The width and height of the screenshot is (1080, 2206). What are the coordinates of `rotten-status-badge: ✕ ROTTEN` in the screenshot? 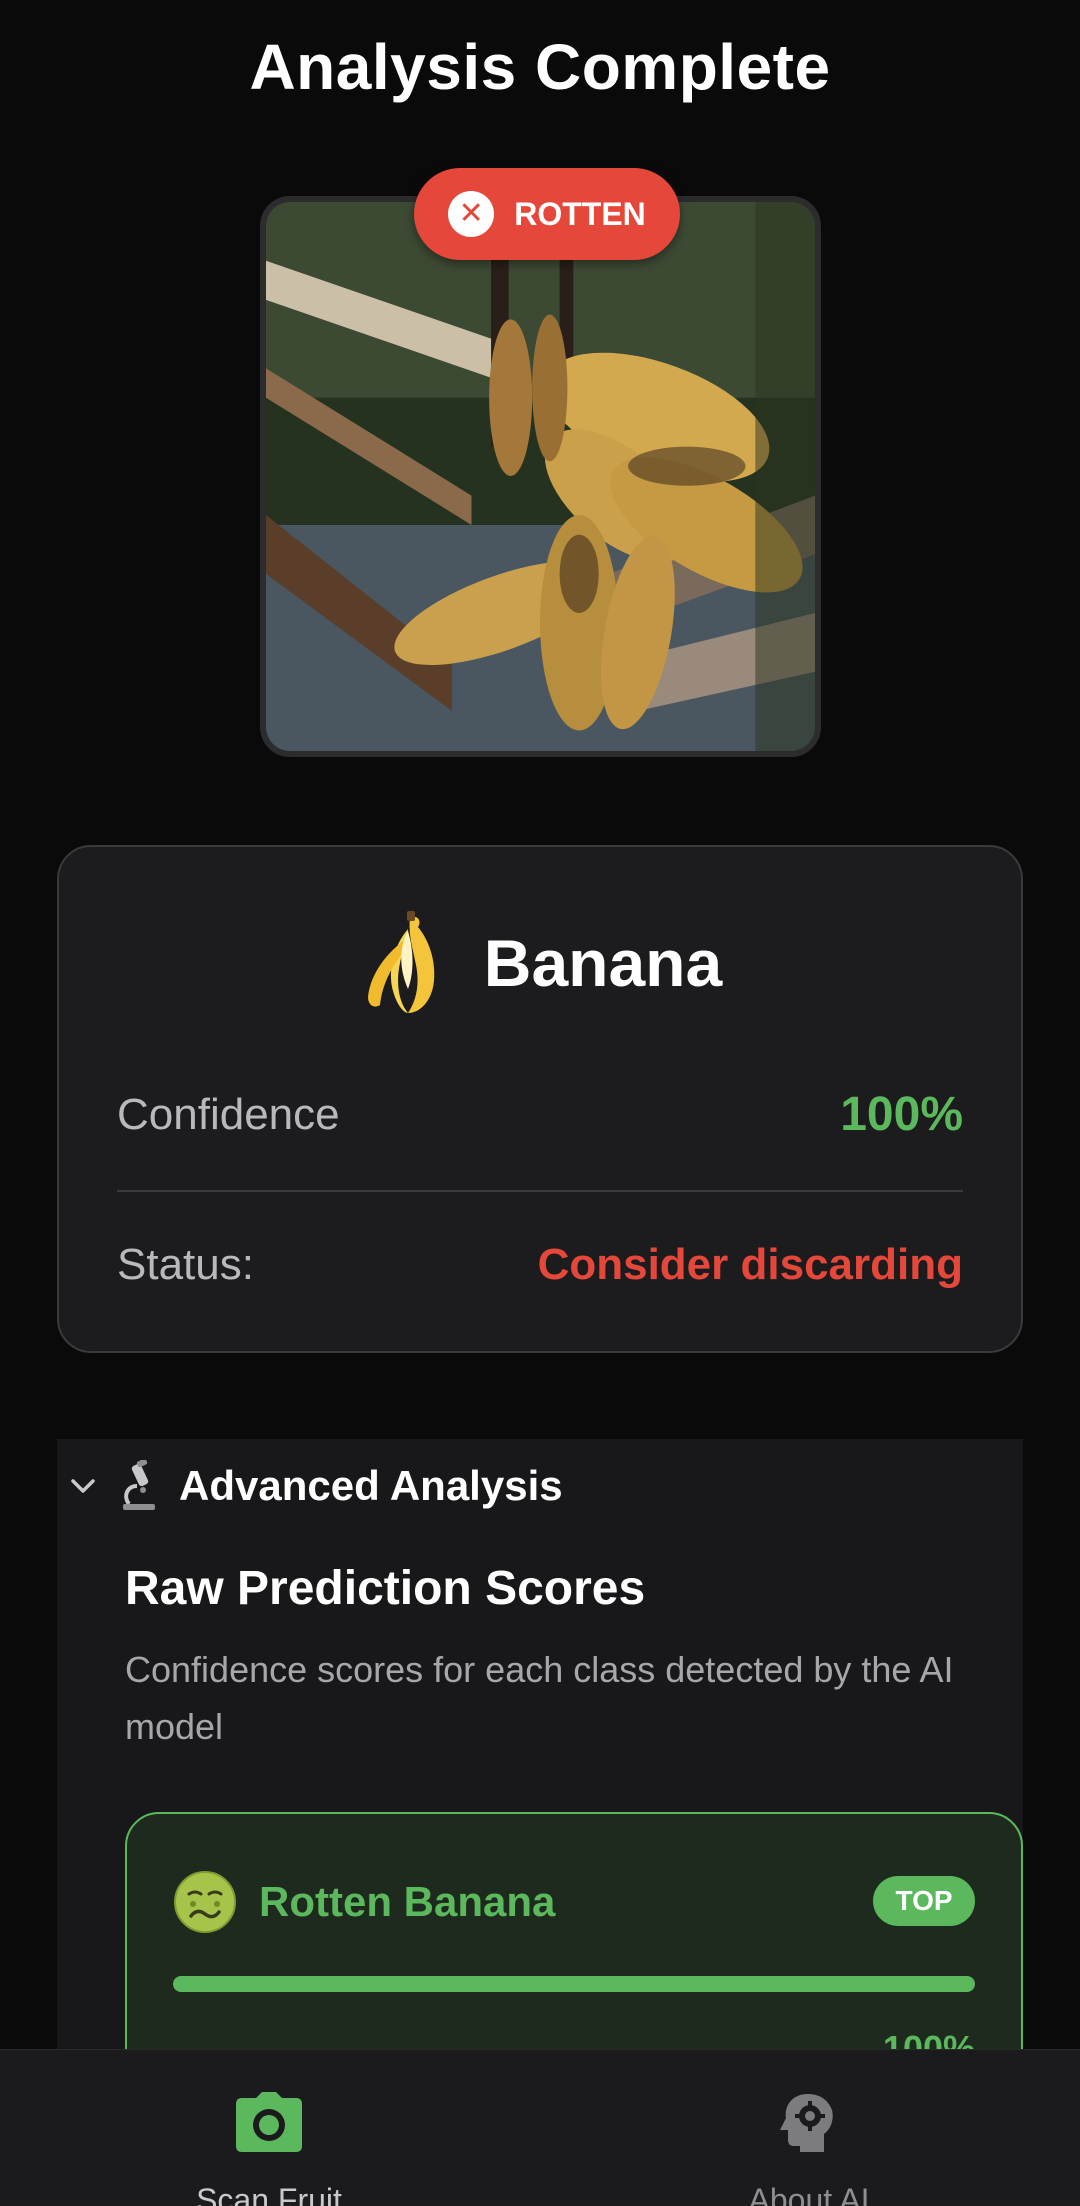 It's located at (547, 214).